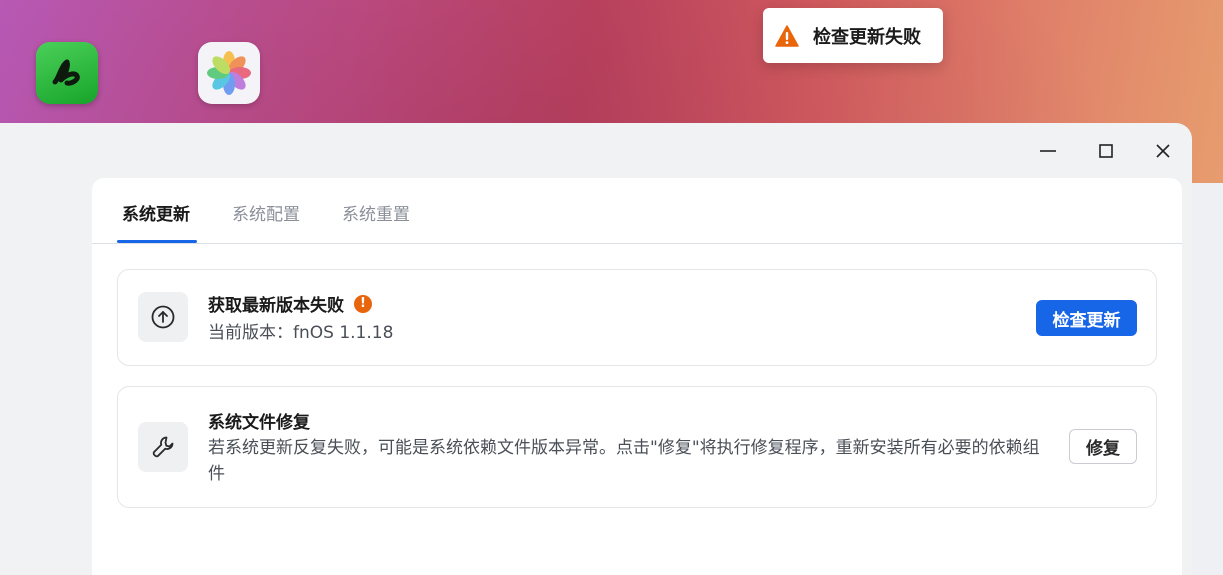  What do you see at coordinates (637, 317) in the screenshot?
I see `update-card: 获取最新版本失败 ! 当前版本：fnOS 1.1.18 检查更新` at bounding box center [637, 317].